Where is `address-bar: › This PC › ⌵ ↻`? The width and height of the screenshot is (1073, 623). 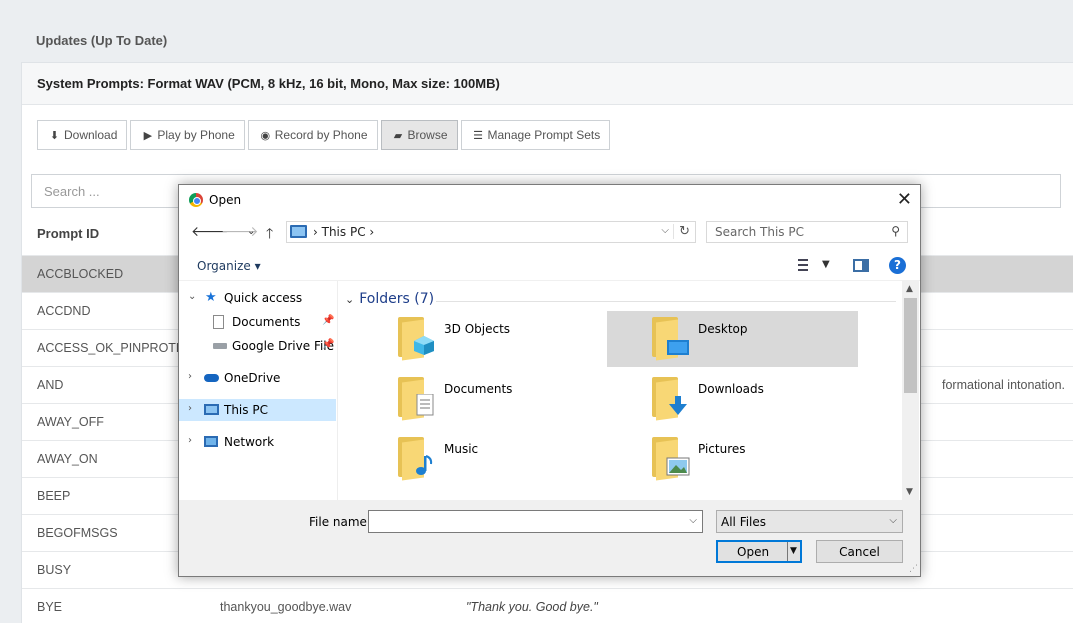 address-bar: › This PC › ⌵ ↻ is located at coordinates (491, 232).